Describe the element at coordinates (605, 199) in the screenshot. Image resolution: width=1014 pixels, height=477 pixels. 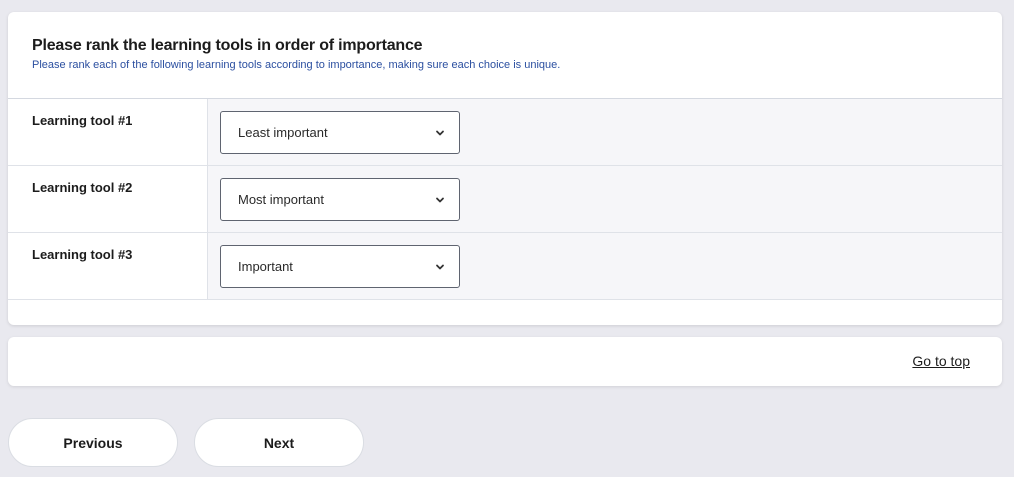
I see `row-cell: Most important` at that location.